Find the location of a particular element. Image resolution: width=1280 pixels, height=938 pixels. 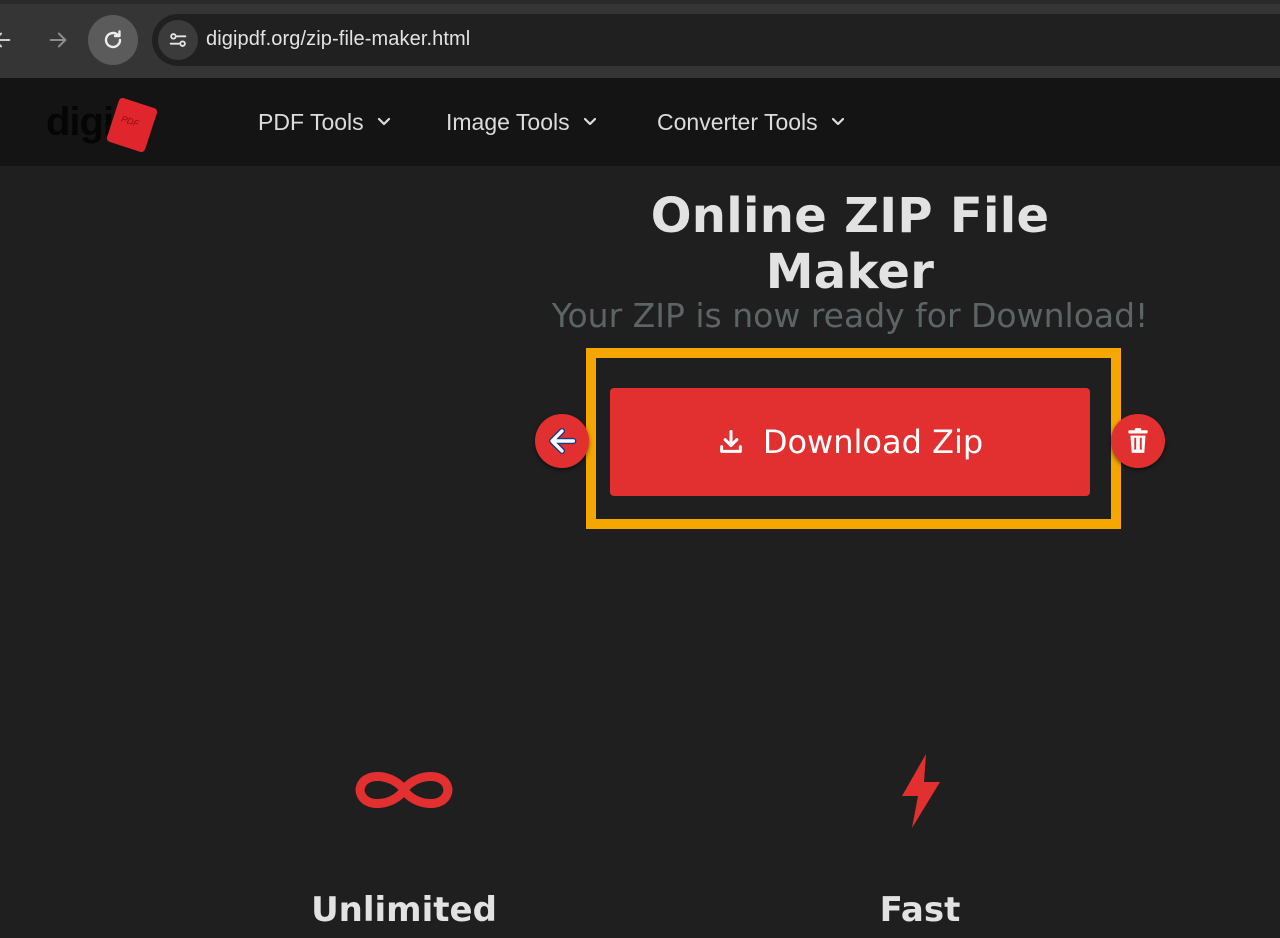

site-info-button is located at coordinates (178, 40).